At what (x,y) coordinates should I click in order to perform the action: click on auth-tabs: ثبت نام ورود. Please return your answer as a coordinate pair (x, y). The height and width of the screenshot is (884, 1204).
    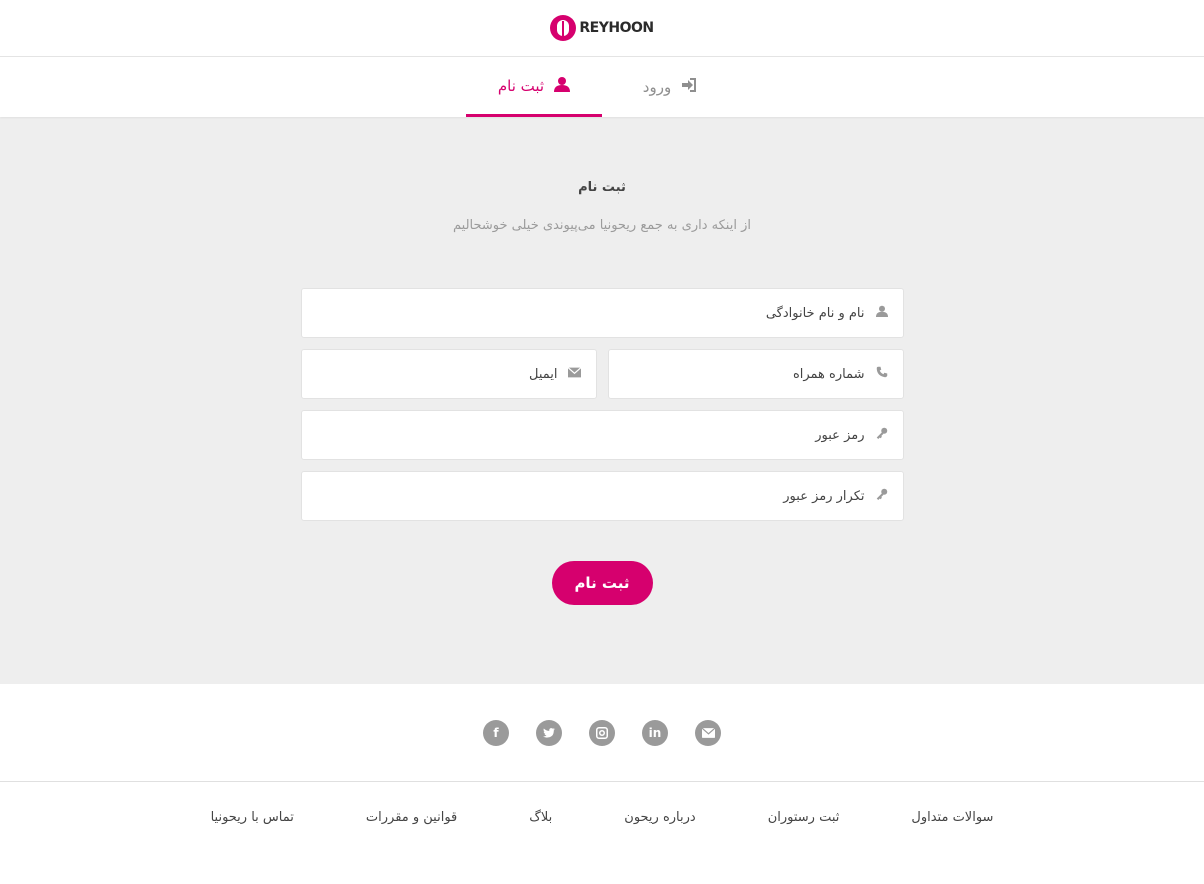
    Looking at the image, I should click on (602, 87).